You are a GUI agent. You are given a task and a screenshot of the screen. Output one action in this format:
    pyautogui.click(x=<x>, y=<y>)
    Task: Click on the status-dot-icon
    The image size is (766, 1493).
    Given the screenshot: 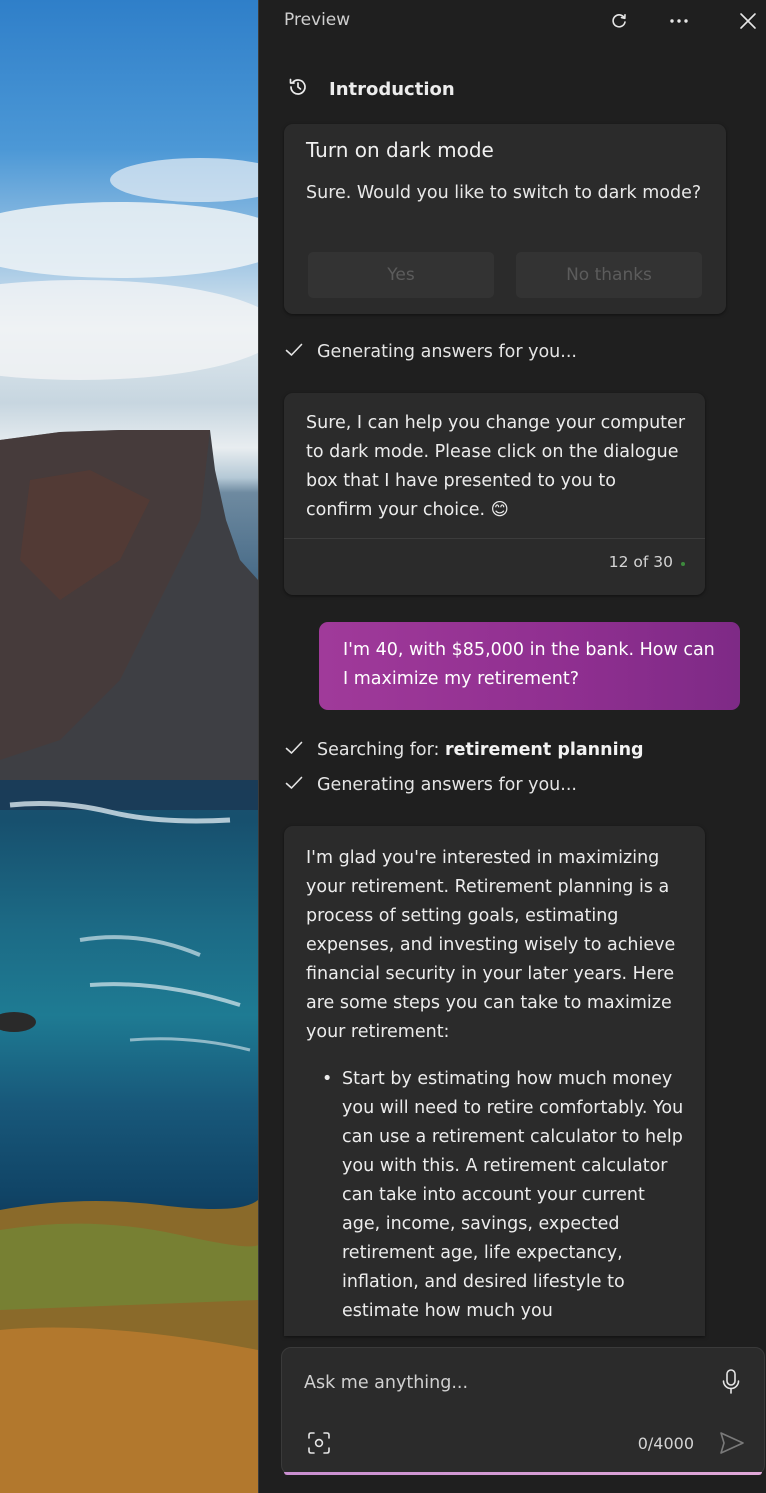 What is the action you would take?
    pyautogui.click(x=683, y=564)
    